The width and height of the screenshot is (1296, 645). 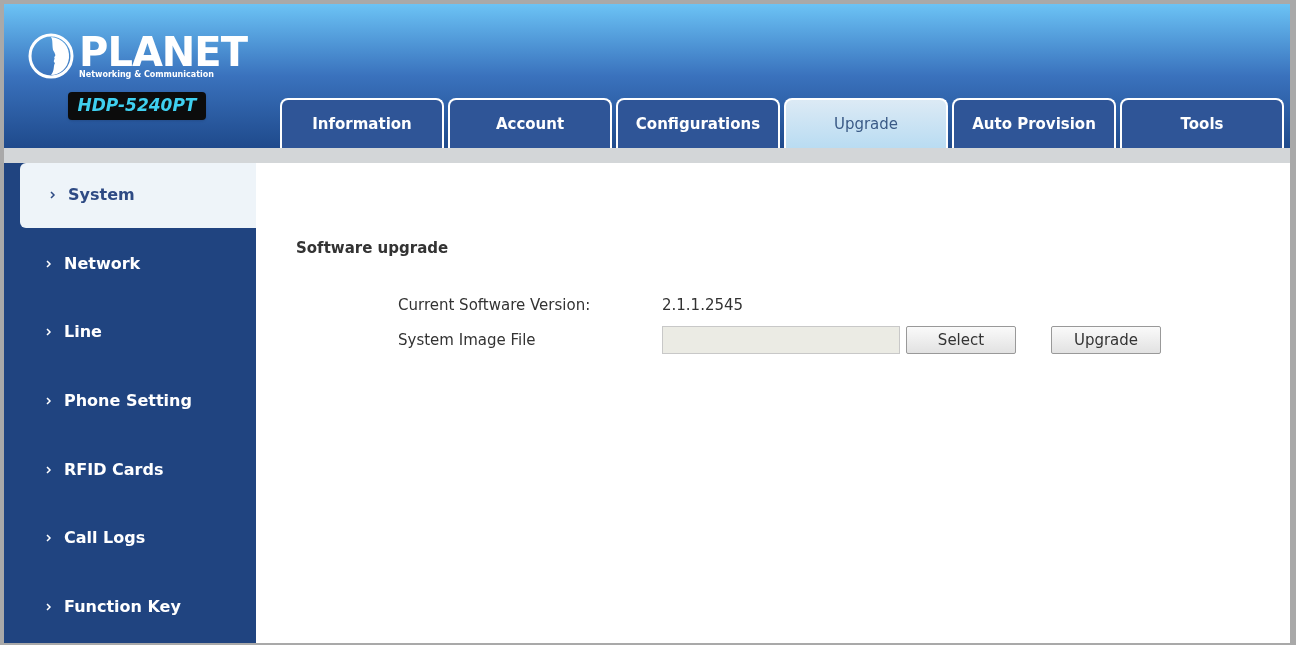 I want to click on sidebar-item: Call Logs, so click(x=138, y=538).